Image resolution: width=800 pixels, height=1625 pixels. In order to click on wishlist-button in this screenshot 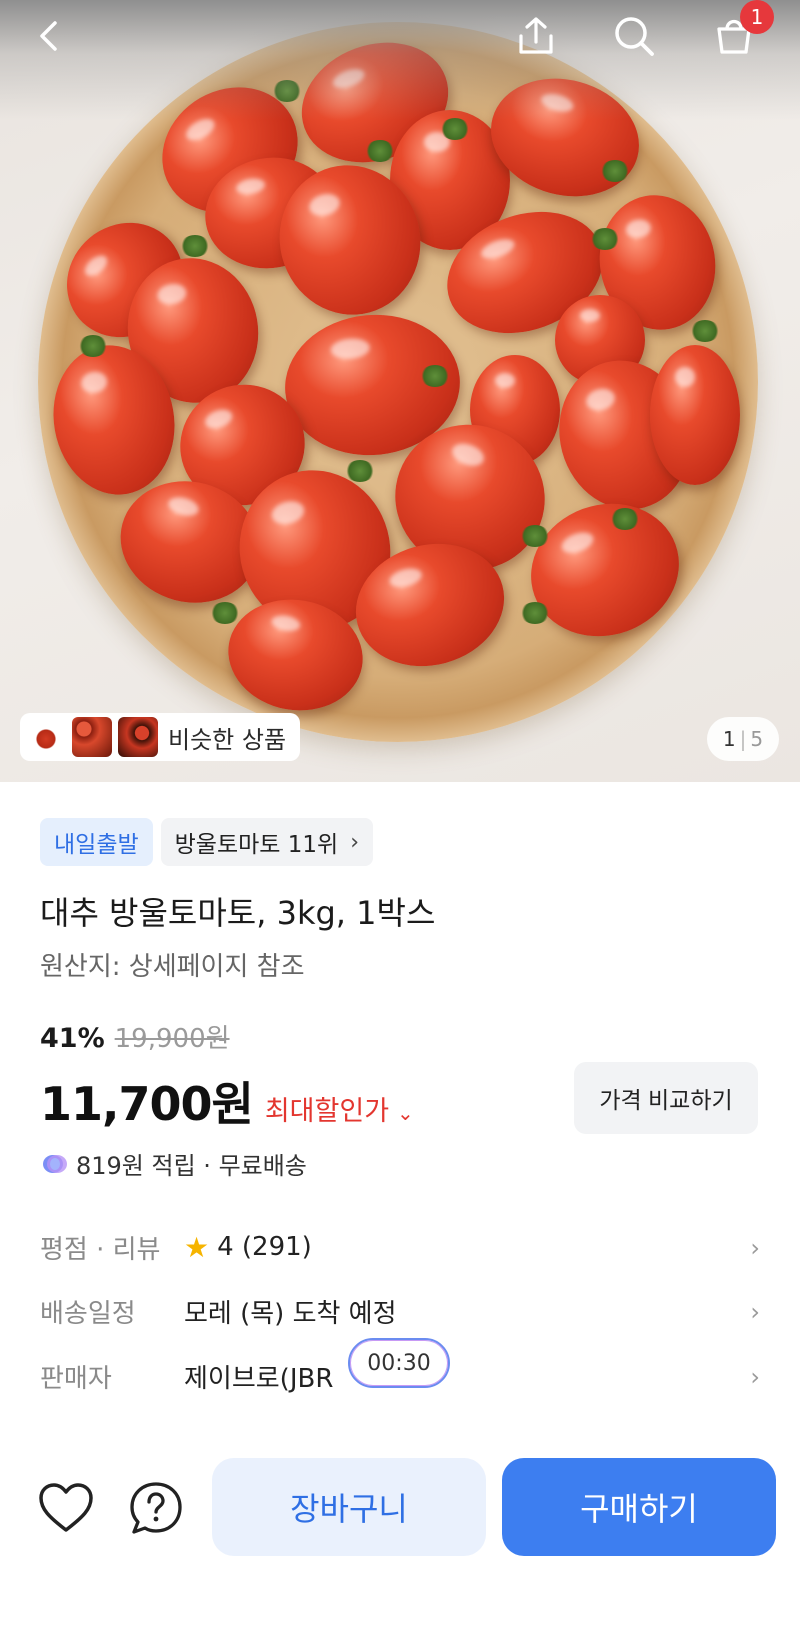, I will do `click(66, 1508)`.